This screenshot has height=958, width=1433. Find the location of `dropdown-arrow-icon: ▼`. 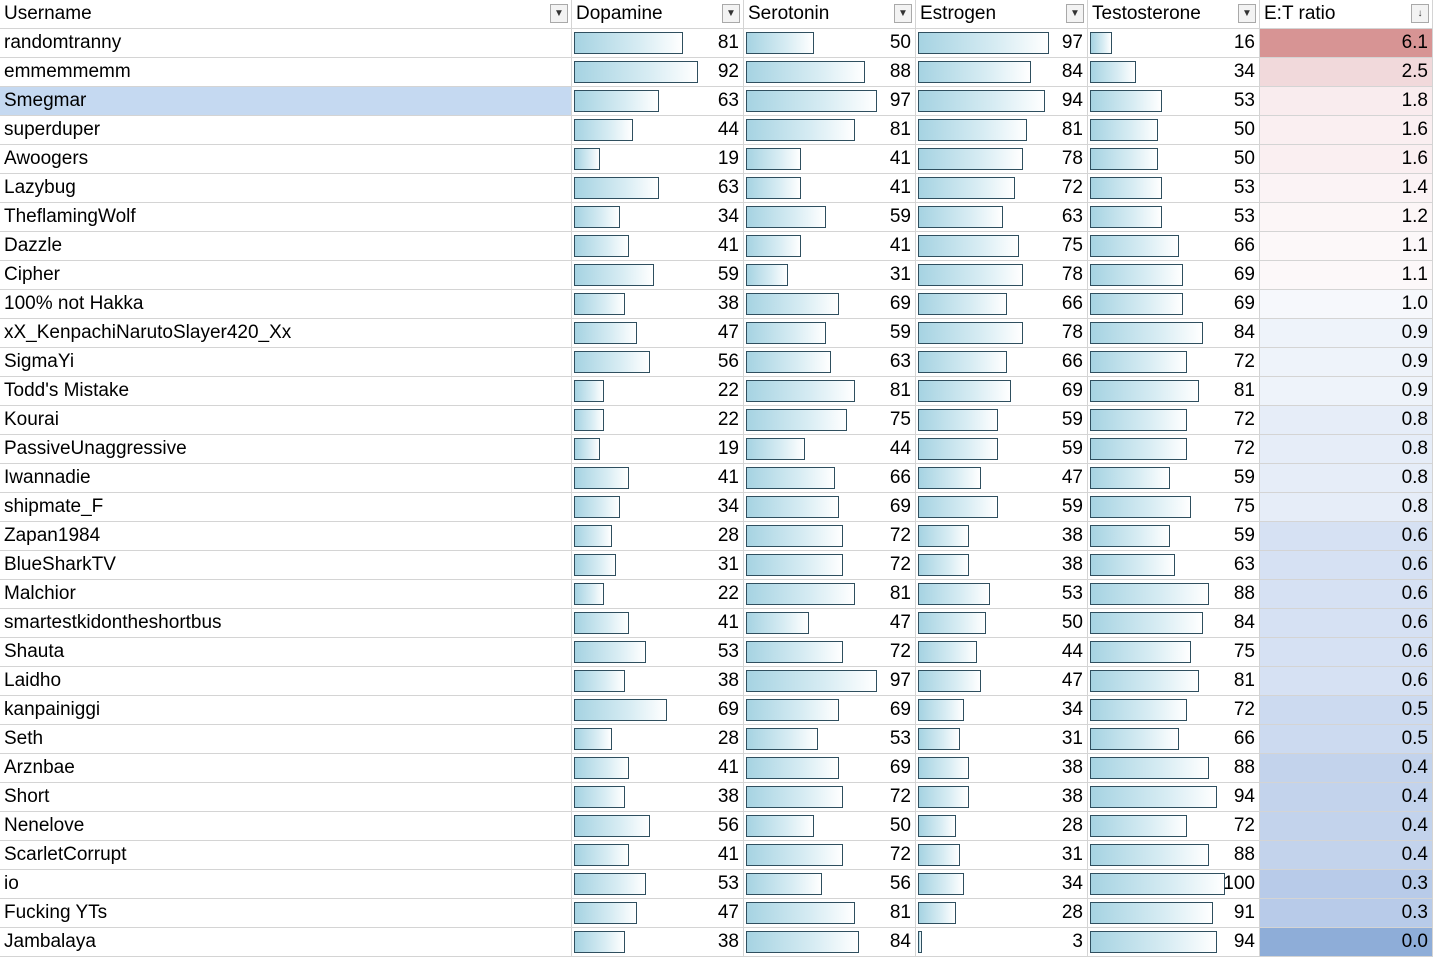

dropdown-arrow-icon: ▼ is located at coordinates (903, 13).